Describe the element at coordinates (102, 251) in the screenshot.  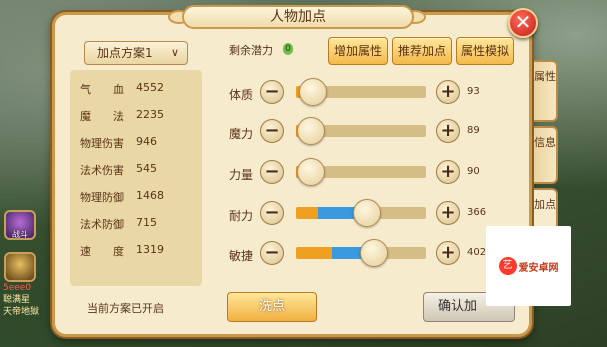
I see `stat-name: 速 度` at that location.